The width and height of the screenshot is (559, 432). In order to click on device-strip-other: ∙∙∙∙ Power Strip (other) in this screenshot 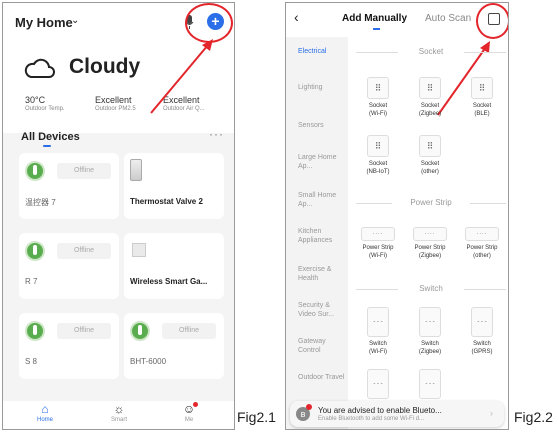, I will do `click(482, 243)`.